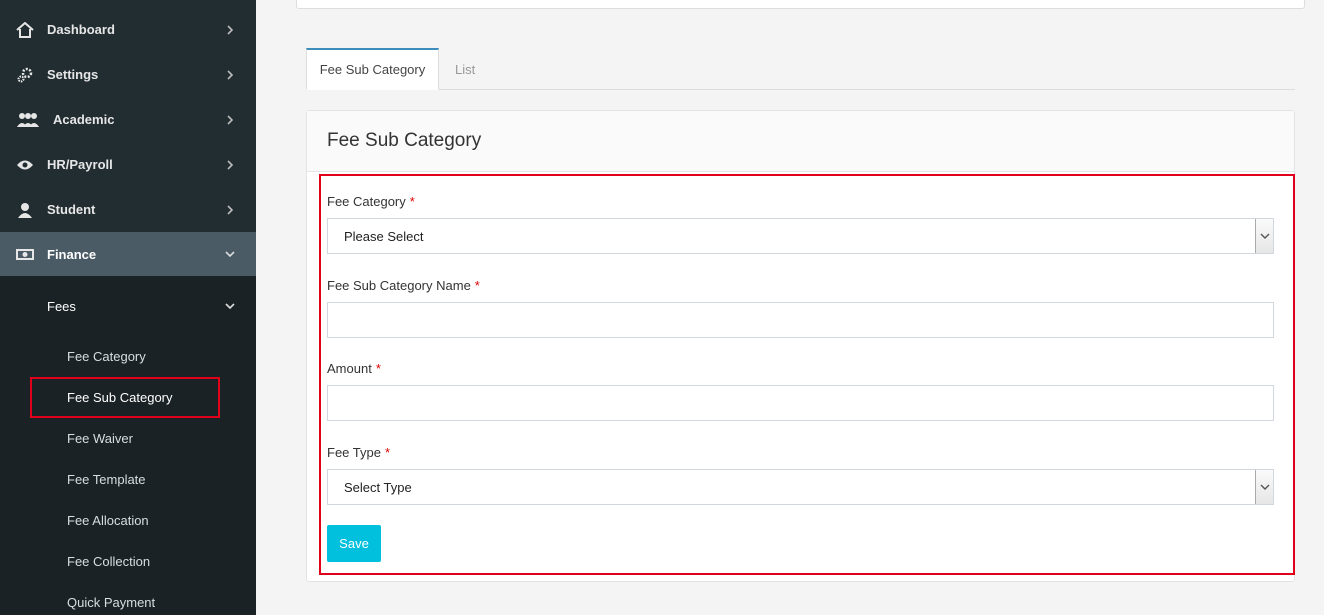 The height and width of the screenshot is (615, 1324). Describe the element at coordinates (108, 561) in the screenshot. I see `submenu-item-fee-collection: Fee Collection` at that location.